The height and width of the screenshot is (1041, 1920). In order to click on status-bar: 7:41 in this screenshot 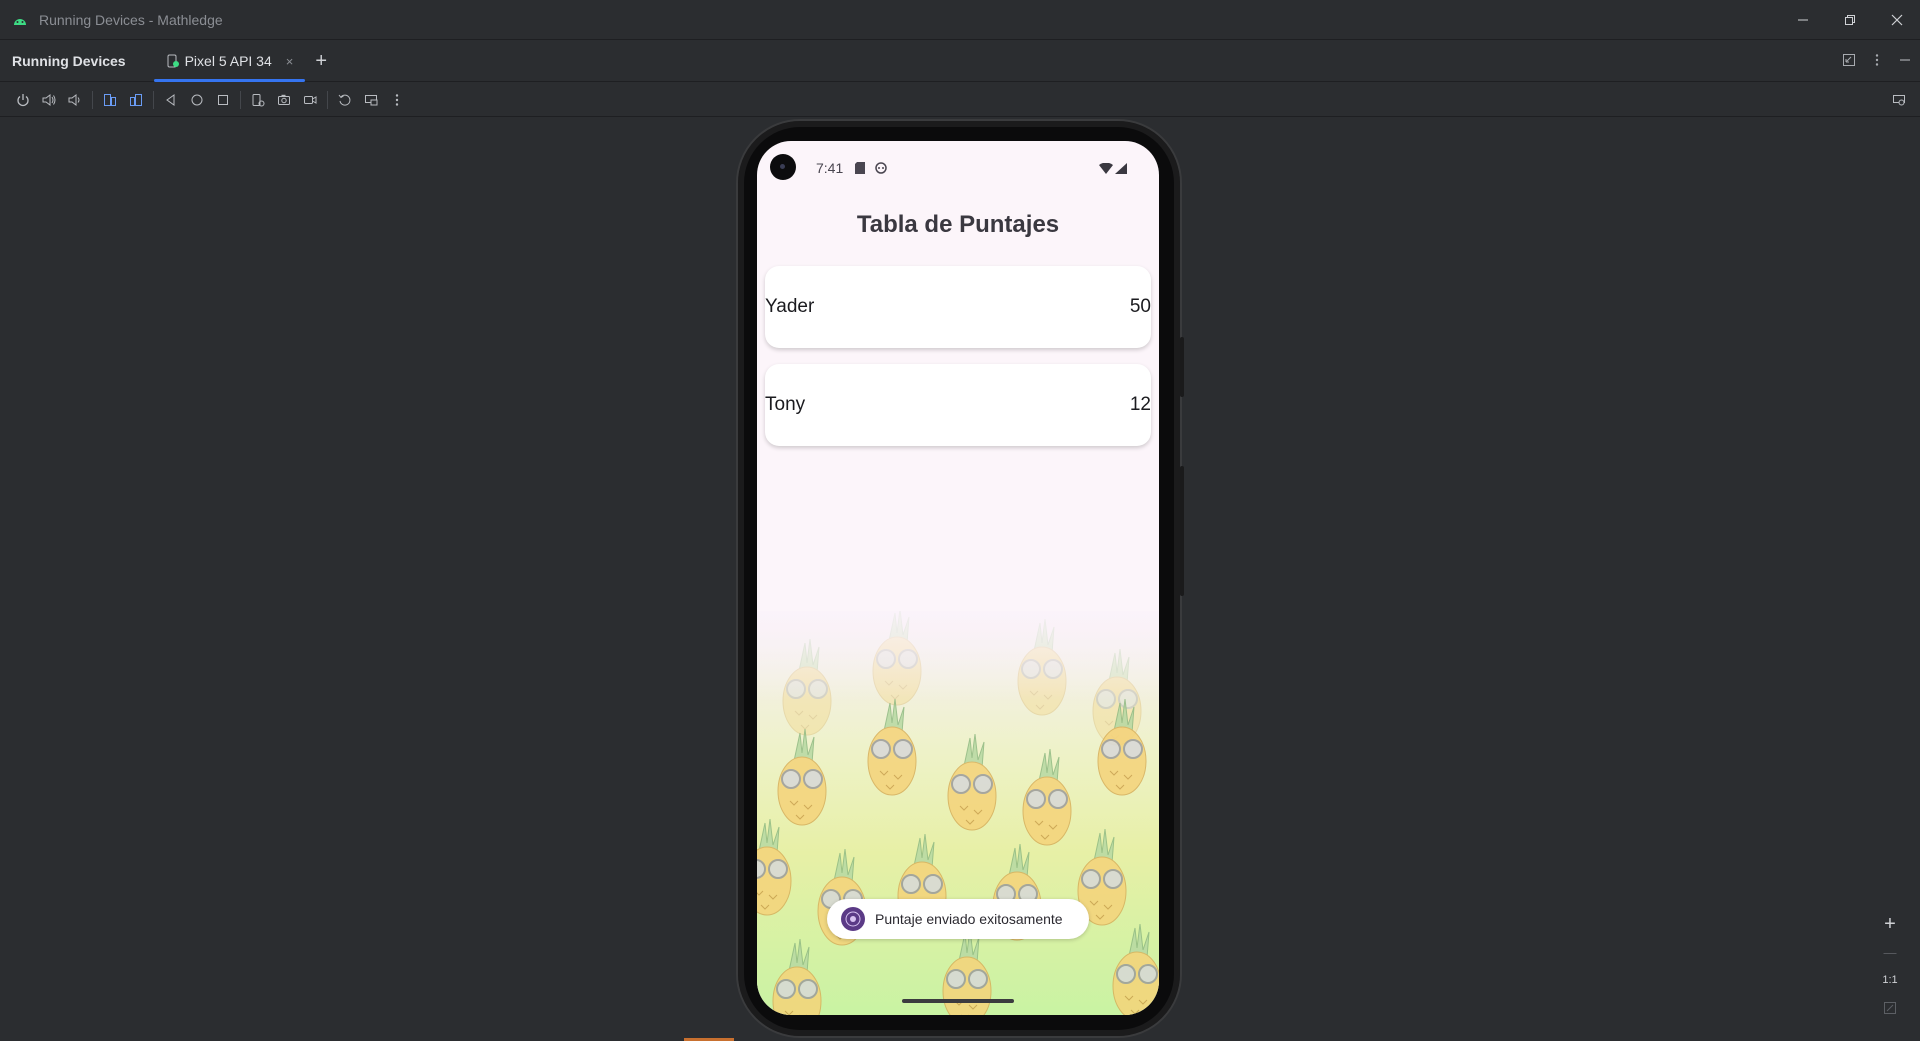, I will do `click(958, 169)`.